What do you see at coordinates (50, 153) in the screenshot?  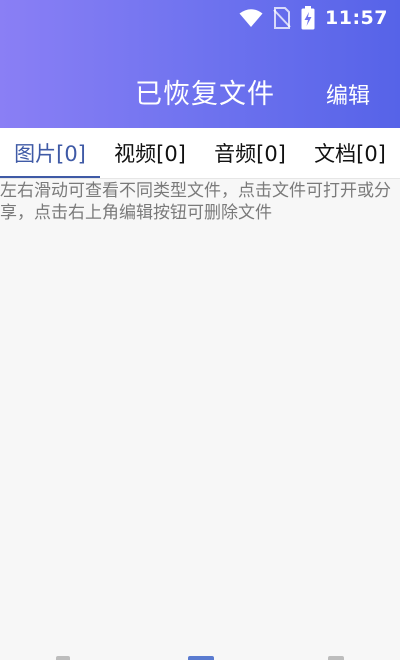 I see `tab-images: 图片[0]` at bounding box center [50, 153].